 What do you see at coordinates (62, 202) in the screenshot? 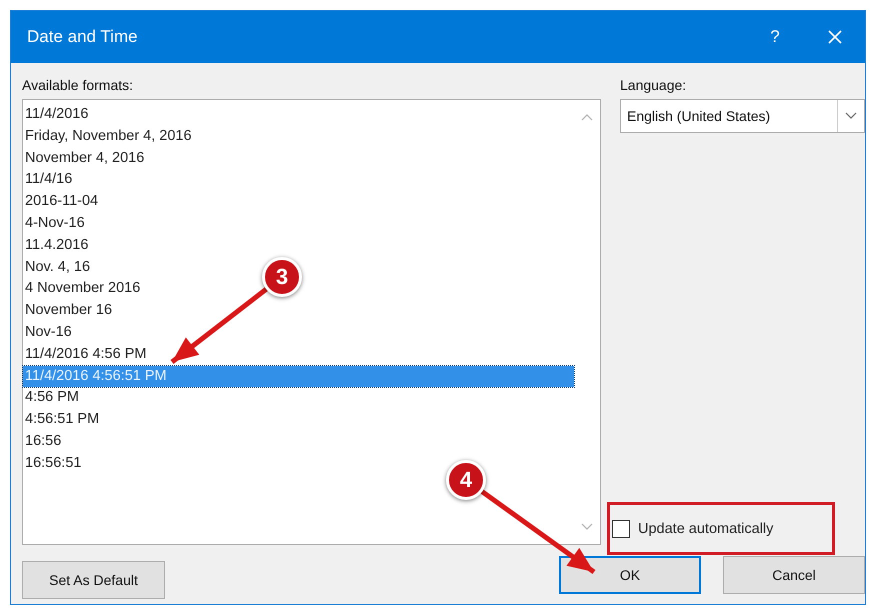
I see `format-item: 2016-11-04` at bounding box center [62, 202].